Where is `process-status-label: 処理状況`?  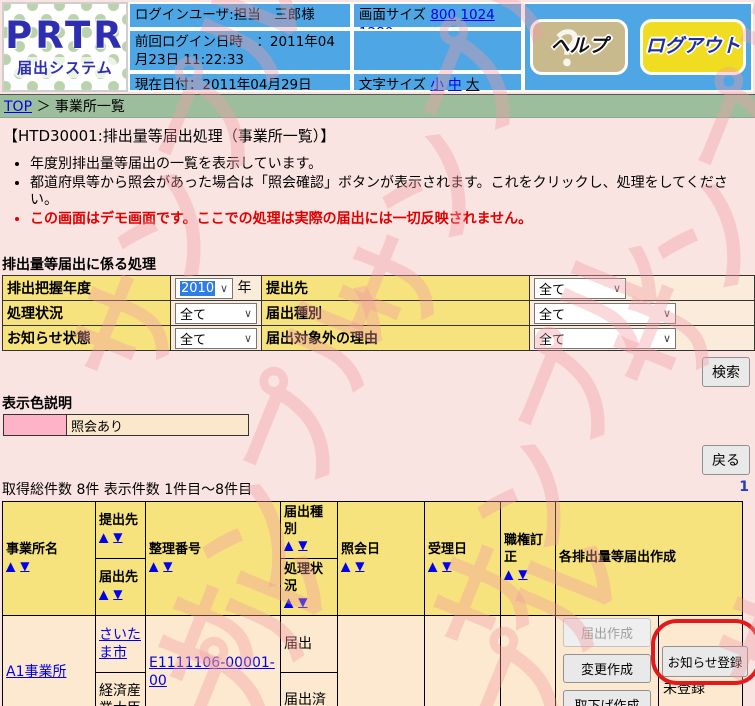 process-status-label: 処理状況 is located at coordinates (86, 313).